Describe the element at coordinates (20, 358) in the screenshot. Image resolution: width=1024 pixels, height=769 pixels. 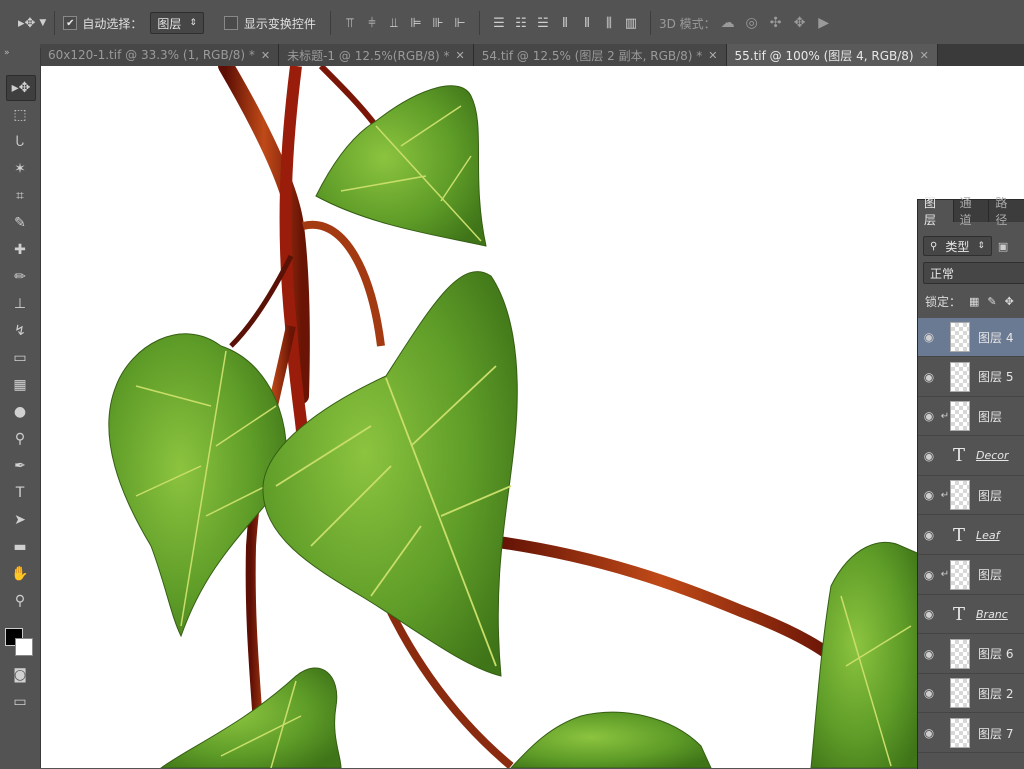
I see `eraser-tool: ▭` at that location.